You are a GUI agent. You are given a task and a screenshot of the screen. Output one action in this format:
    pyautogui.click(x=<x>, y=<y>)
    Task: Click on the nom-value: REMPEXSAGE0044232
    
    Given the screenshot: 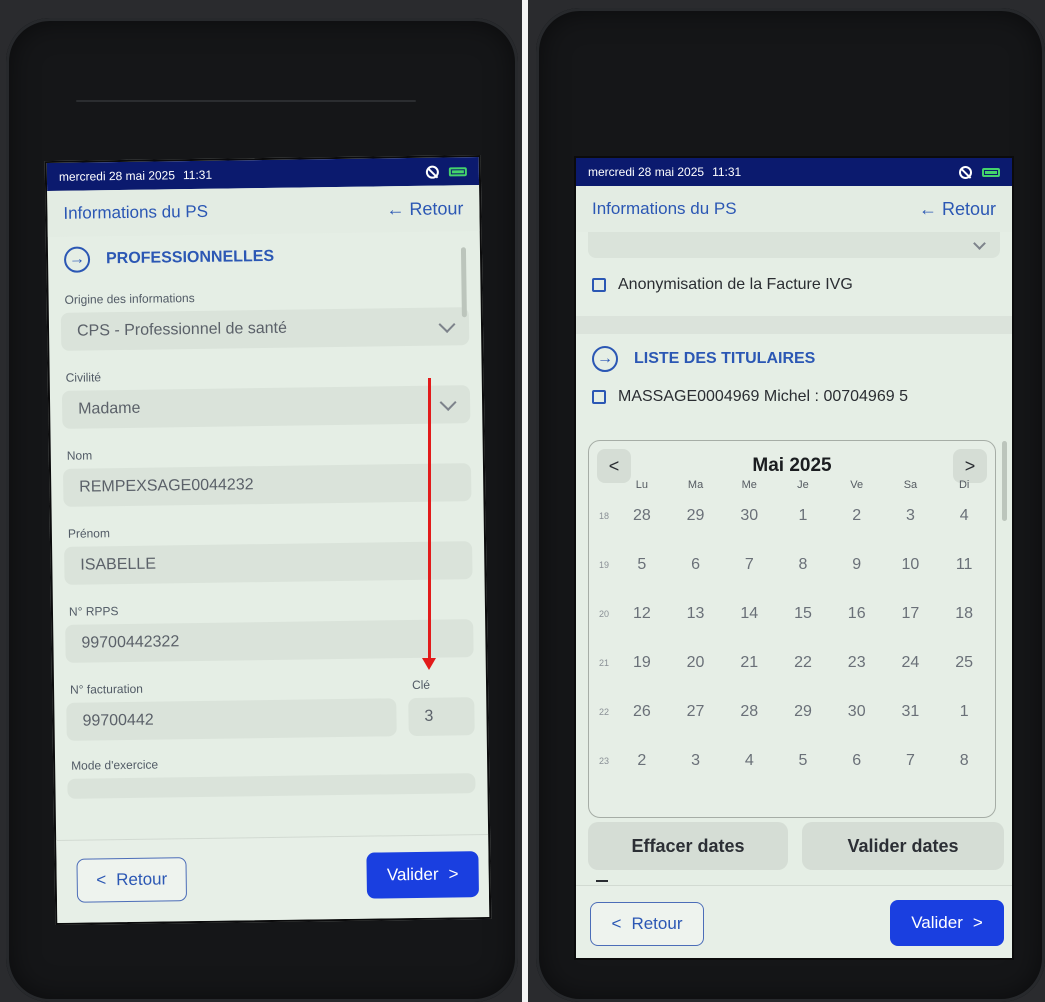 What is the action you would take?
    pyautogui.click(x=166, y=486)
    